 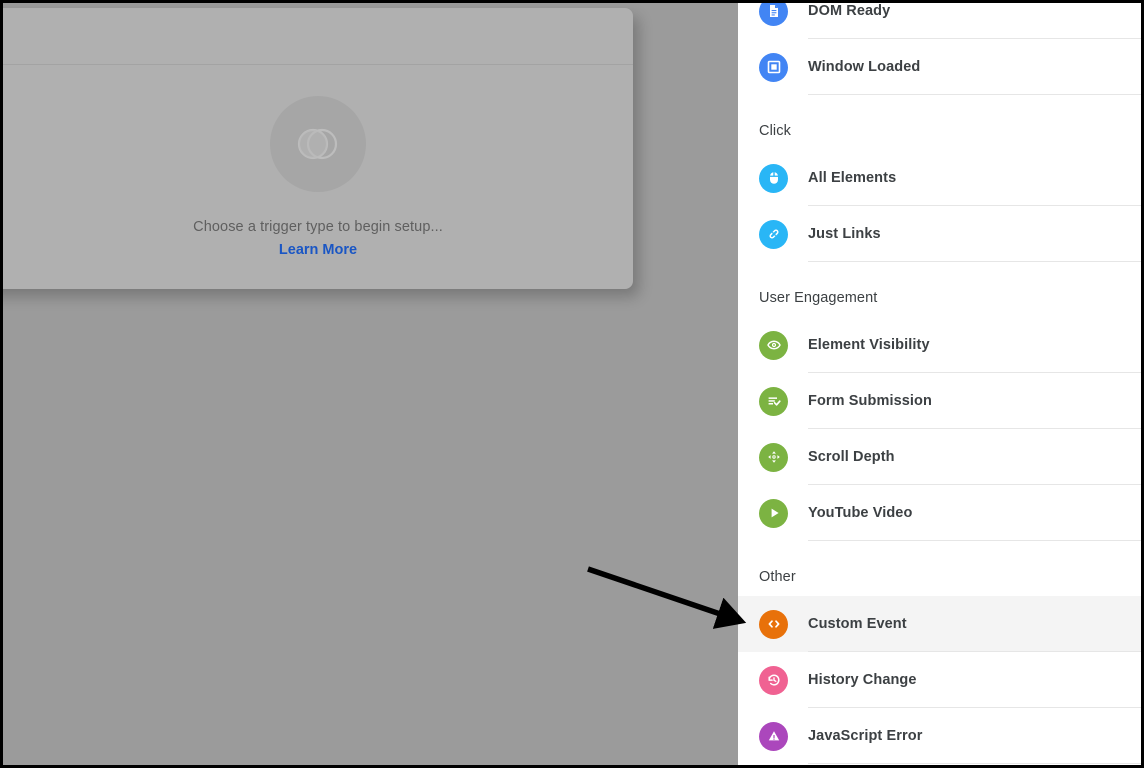 What do you see at coordinates (939, 513) in the screenshot?
I see `trigger-item-youtube-video: YouTube Video` at bounding box center [939, 513].